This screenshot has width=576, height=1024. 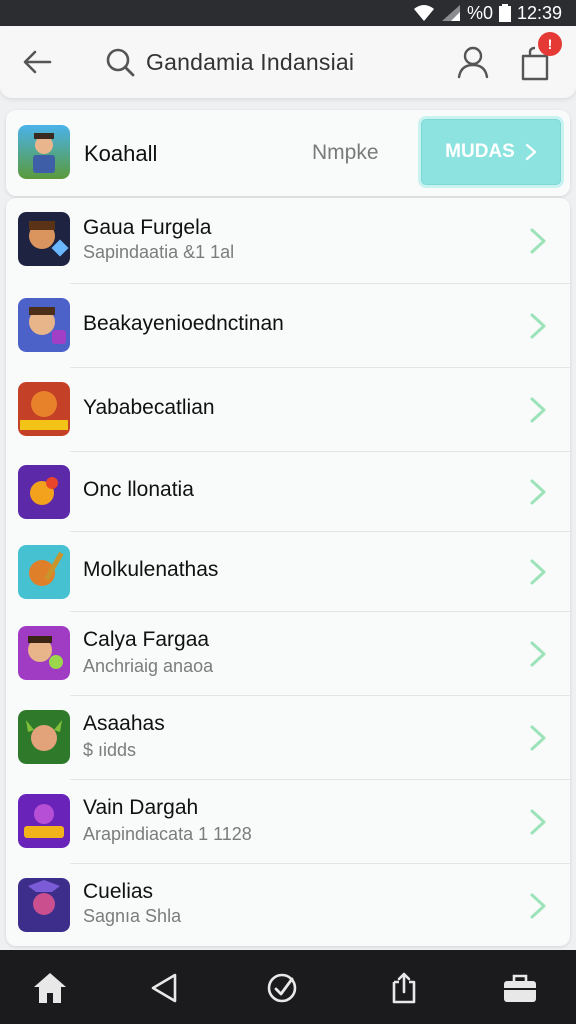 I want to click on item-title: Beakayenioednctinan, so click(x=183, y=323).